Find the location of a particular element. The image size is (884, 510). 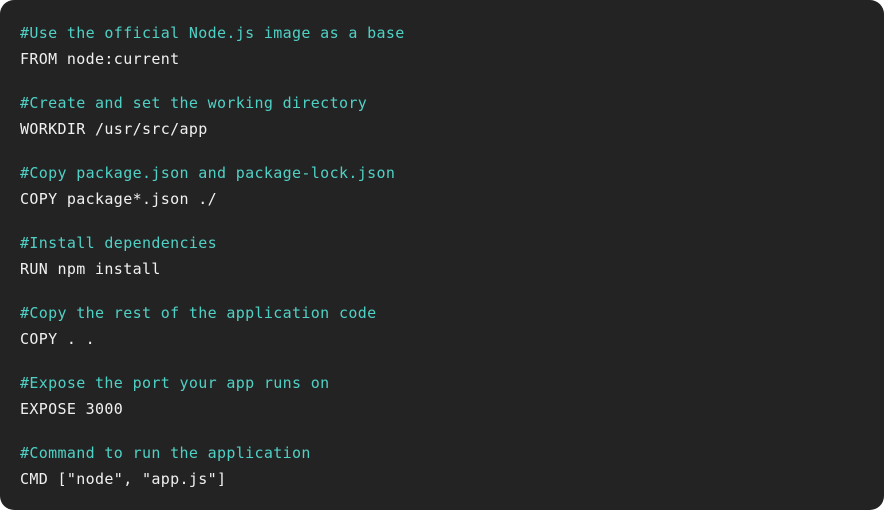

code-comment: #Install dependencies is located at coordinates (118, 243).